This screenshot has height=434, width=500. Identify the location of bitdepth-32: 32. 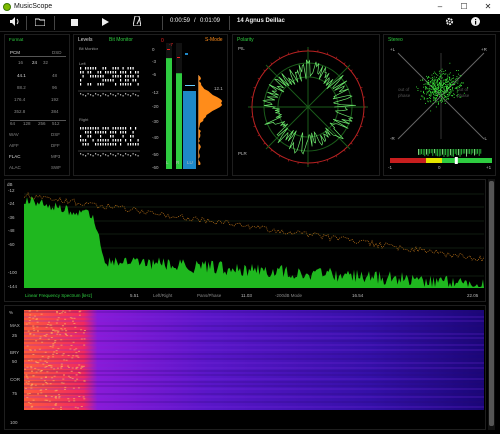
(45, 62).